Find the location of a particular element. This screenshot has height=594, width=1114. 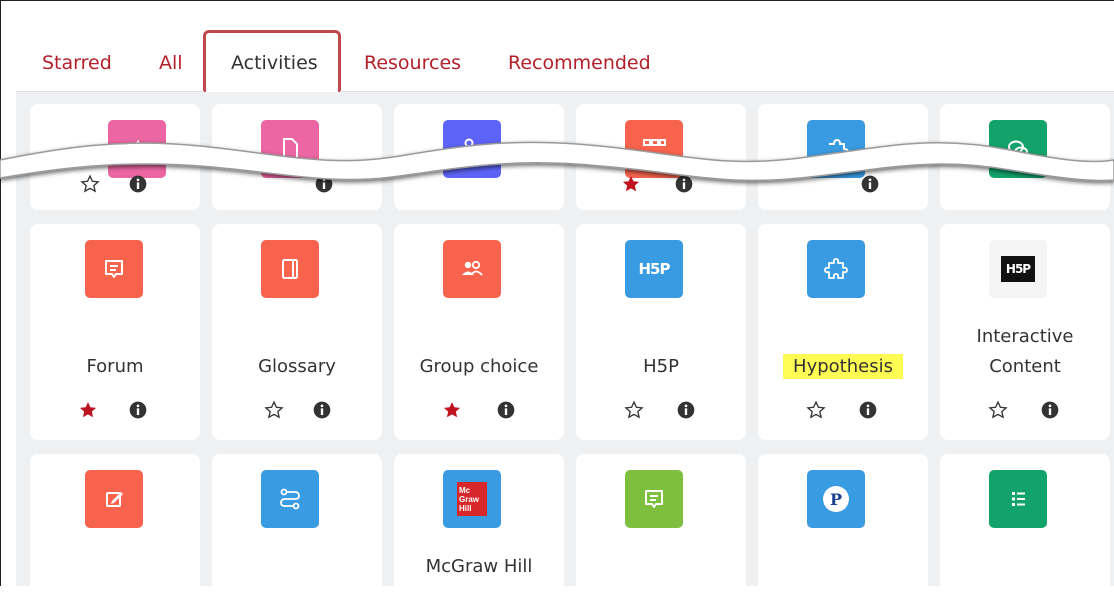

logo-text: Hill is located at coordinates (465, 508).